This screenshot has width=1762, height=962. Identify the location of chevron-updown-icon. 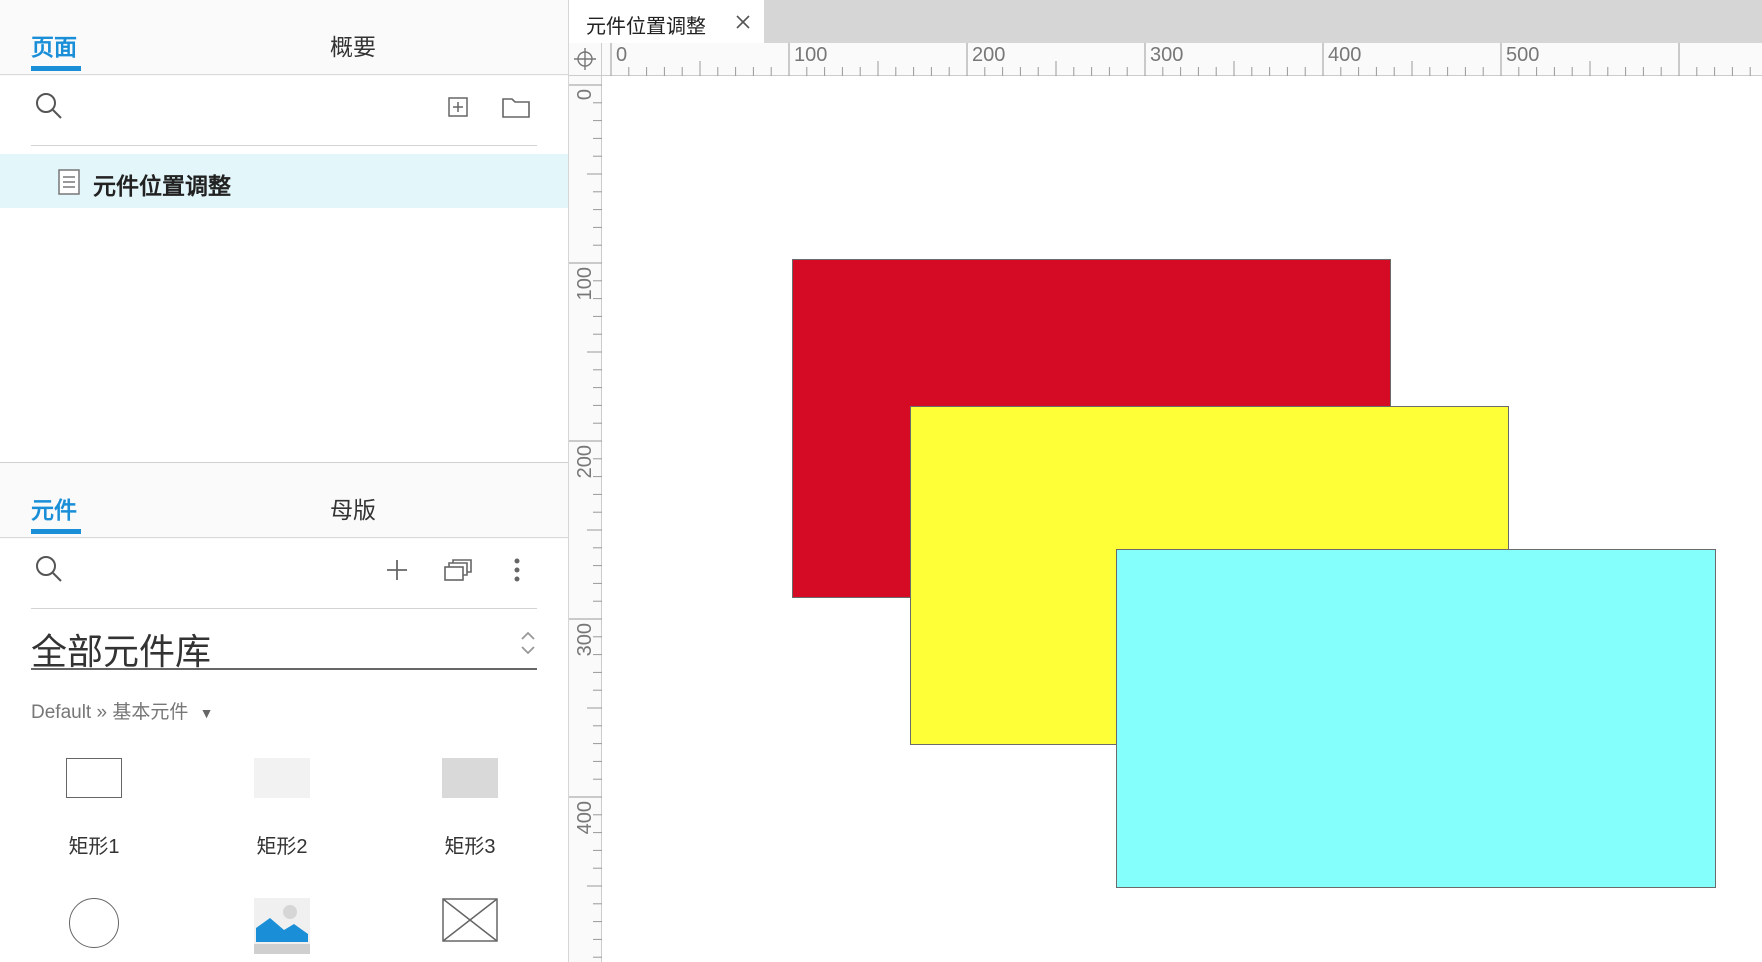
(528, 645).